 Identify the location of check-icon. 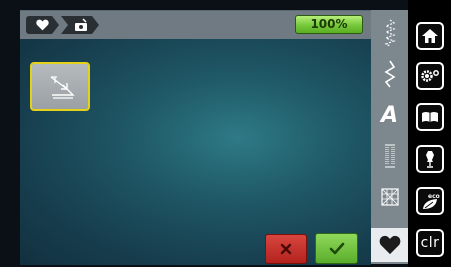
(336, 248).